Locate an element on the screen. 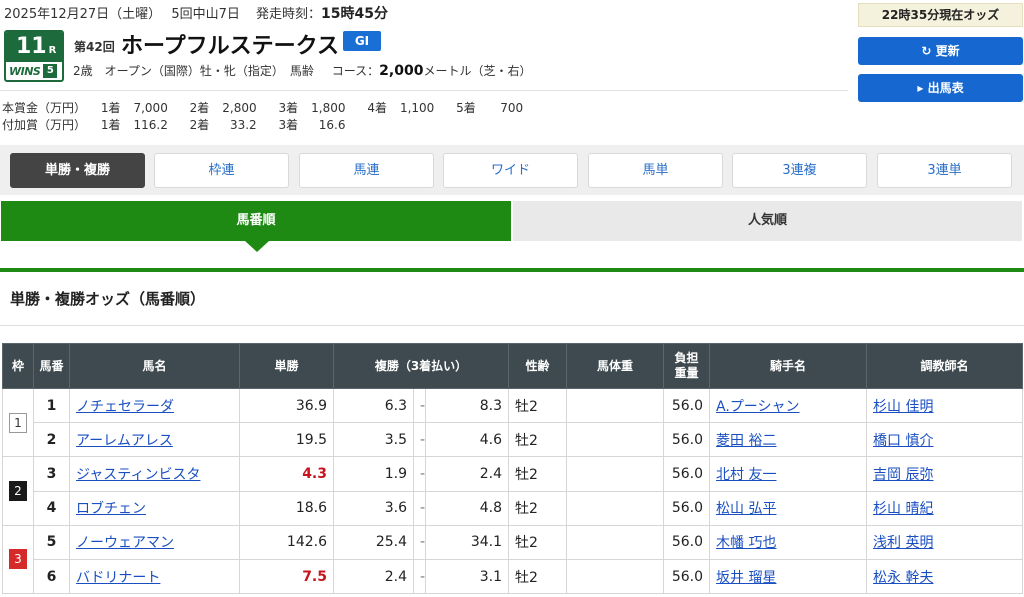 This screenshot has height=597, width=1024. horse-cell: ノーウェアマン is located at coordinates (154, 542).